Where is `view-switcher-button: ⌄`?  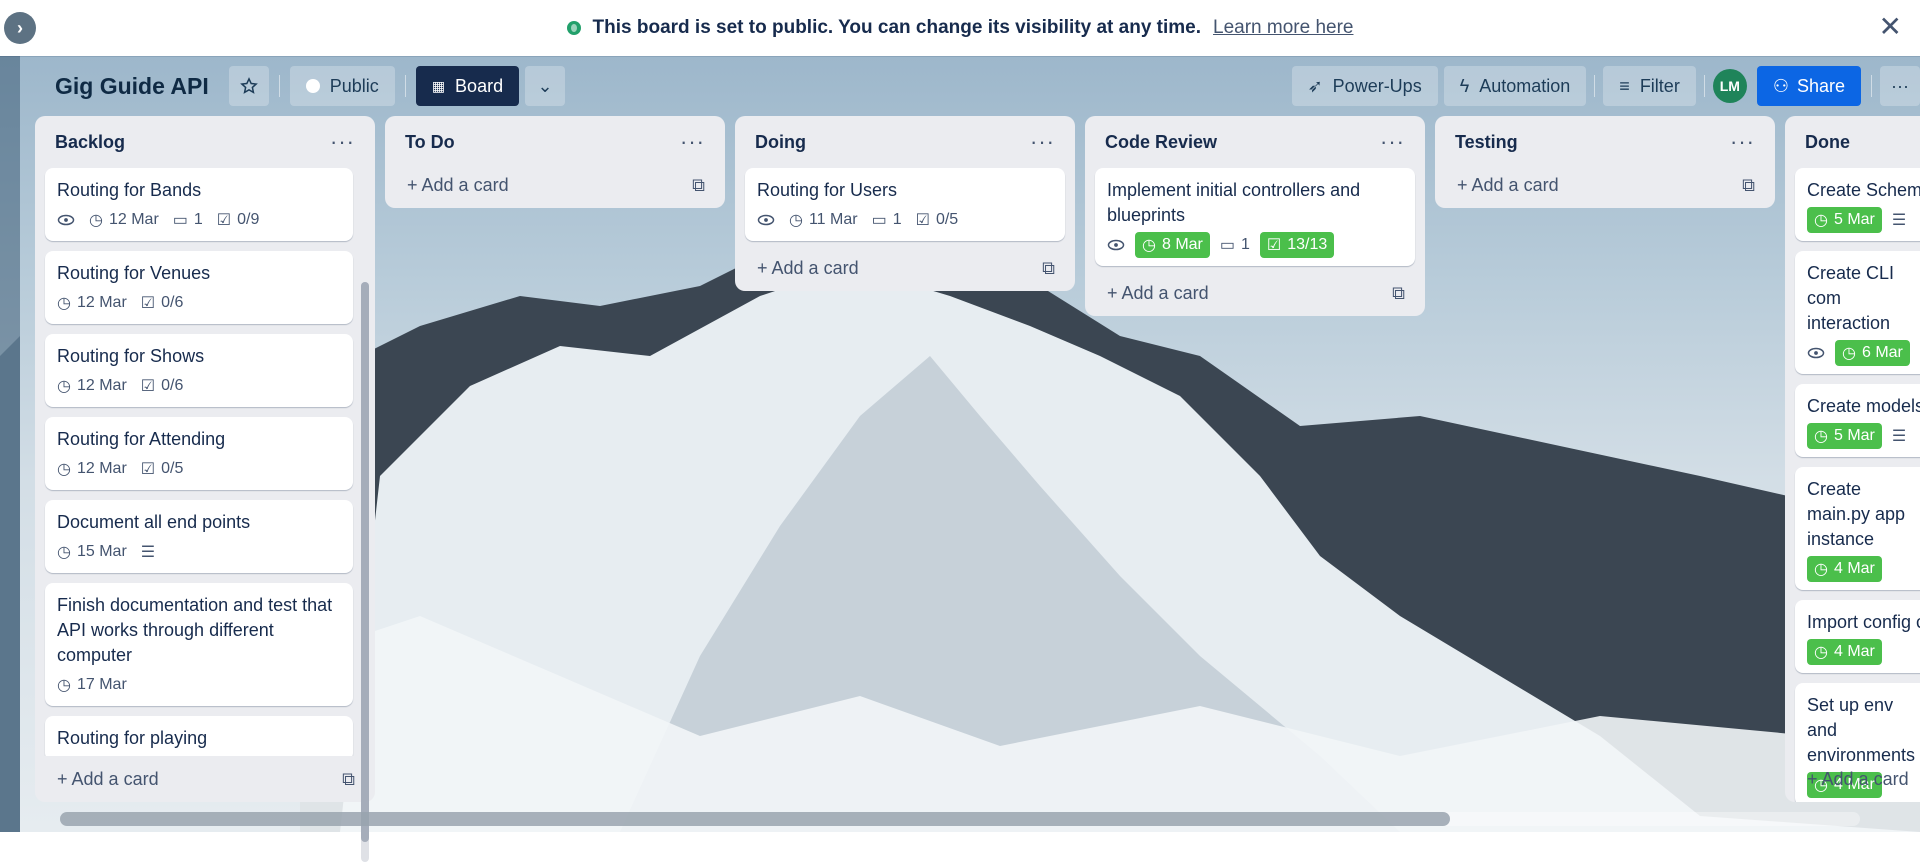 view-switcher-button: ⌄ is located at coordinates (545, 86).